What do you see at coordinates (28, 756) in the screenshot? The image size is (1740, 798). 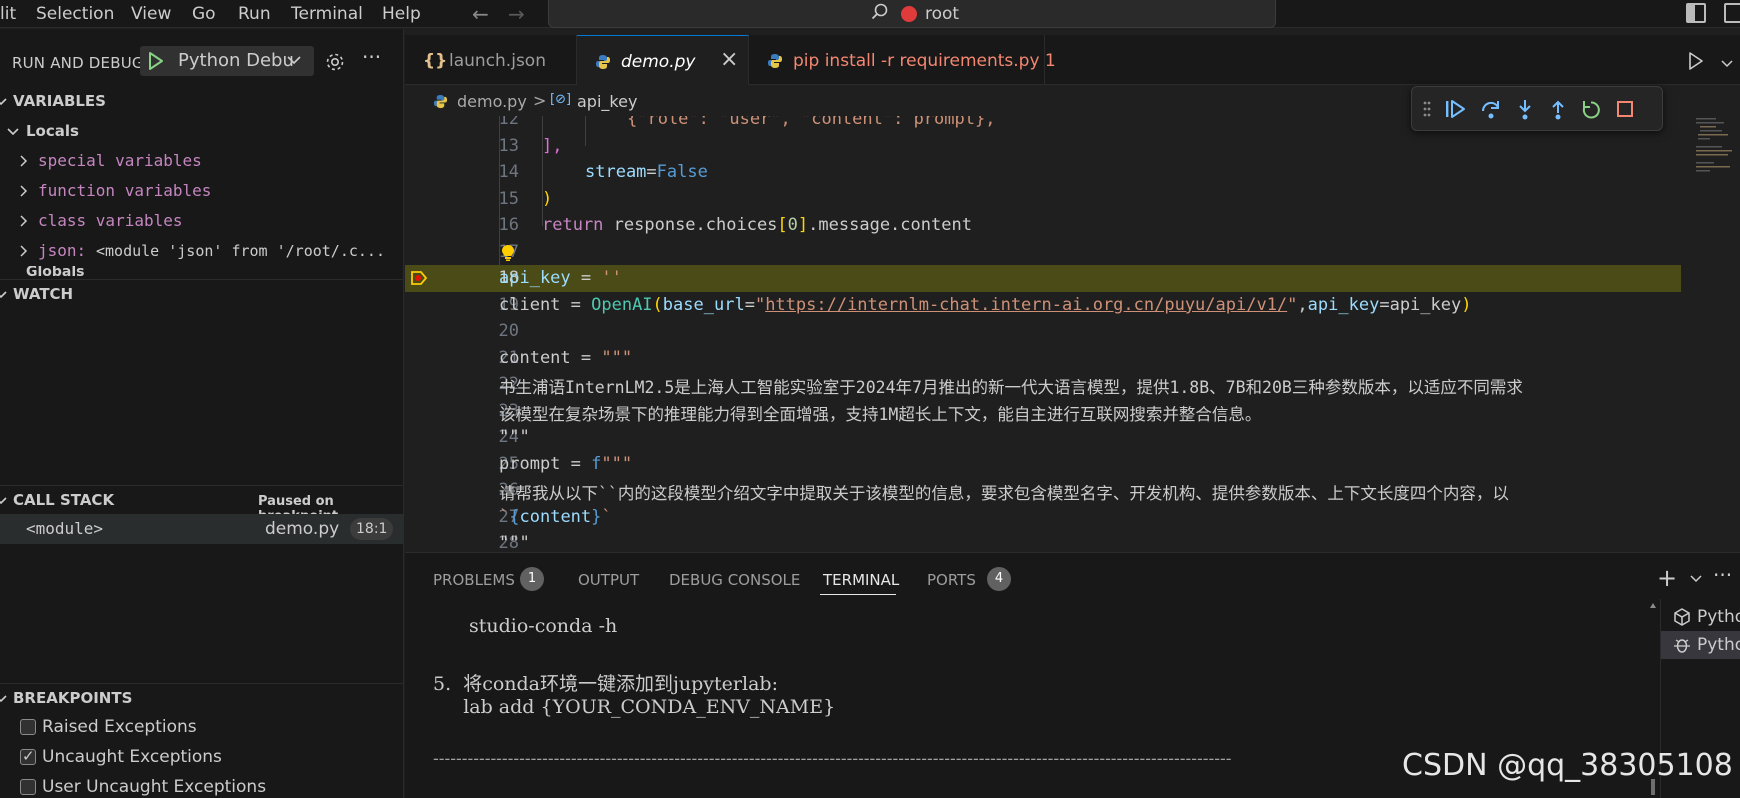 I see `checkbox-checked` at bounding box center [28, 756].